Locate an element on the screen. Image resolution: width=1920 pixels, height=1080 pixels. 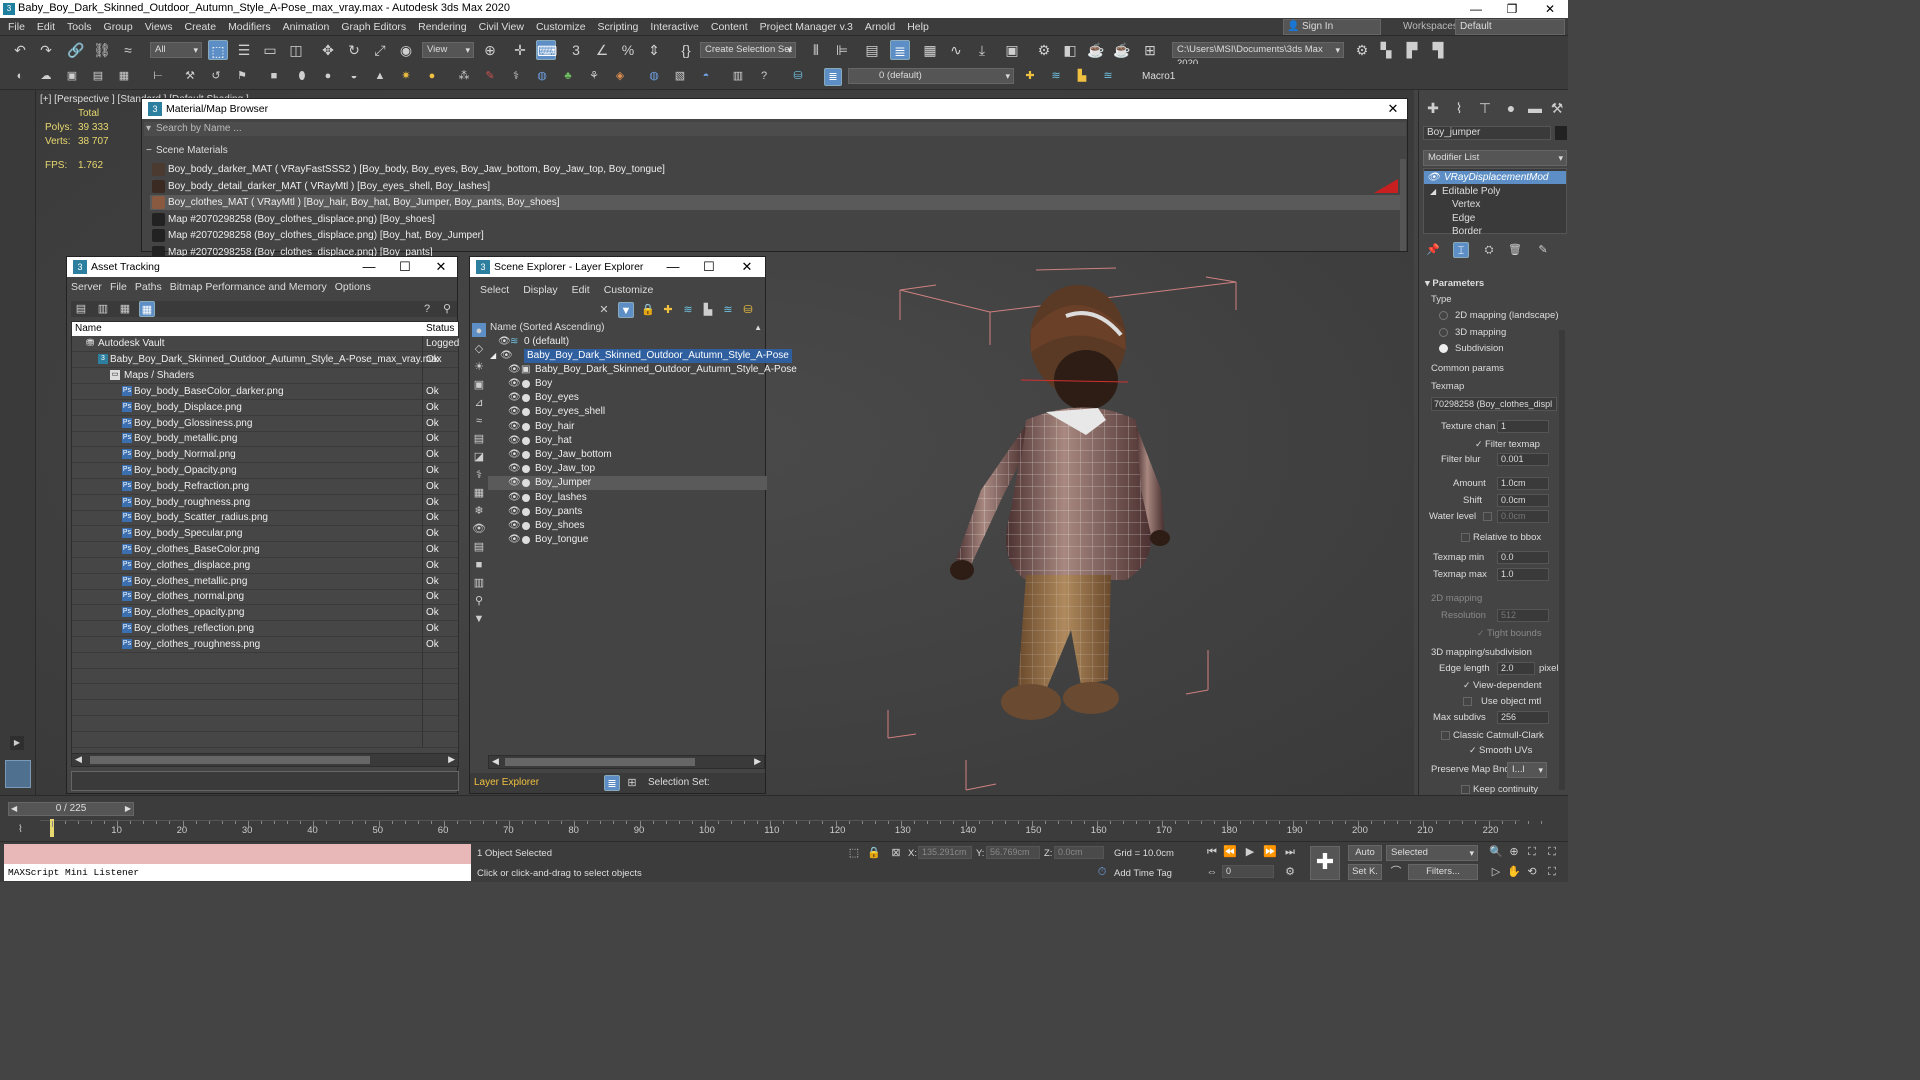
scene-materials-group: − Scene Materials is located at coordinates (775, 151).